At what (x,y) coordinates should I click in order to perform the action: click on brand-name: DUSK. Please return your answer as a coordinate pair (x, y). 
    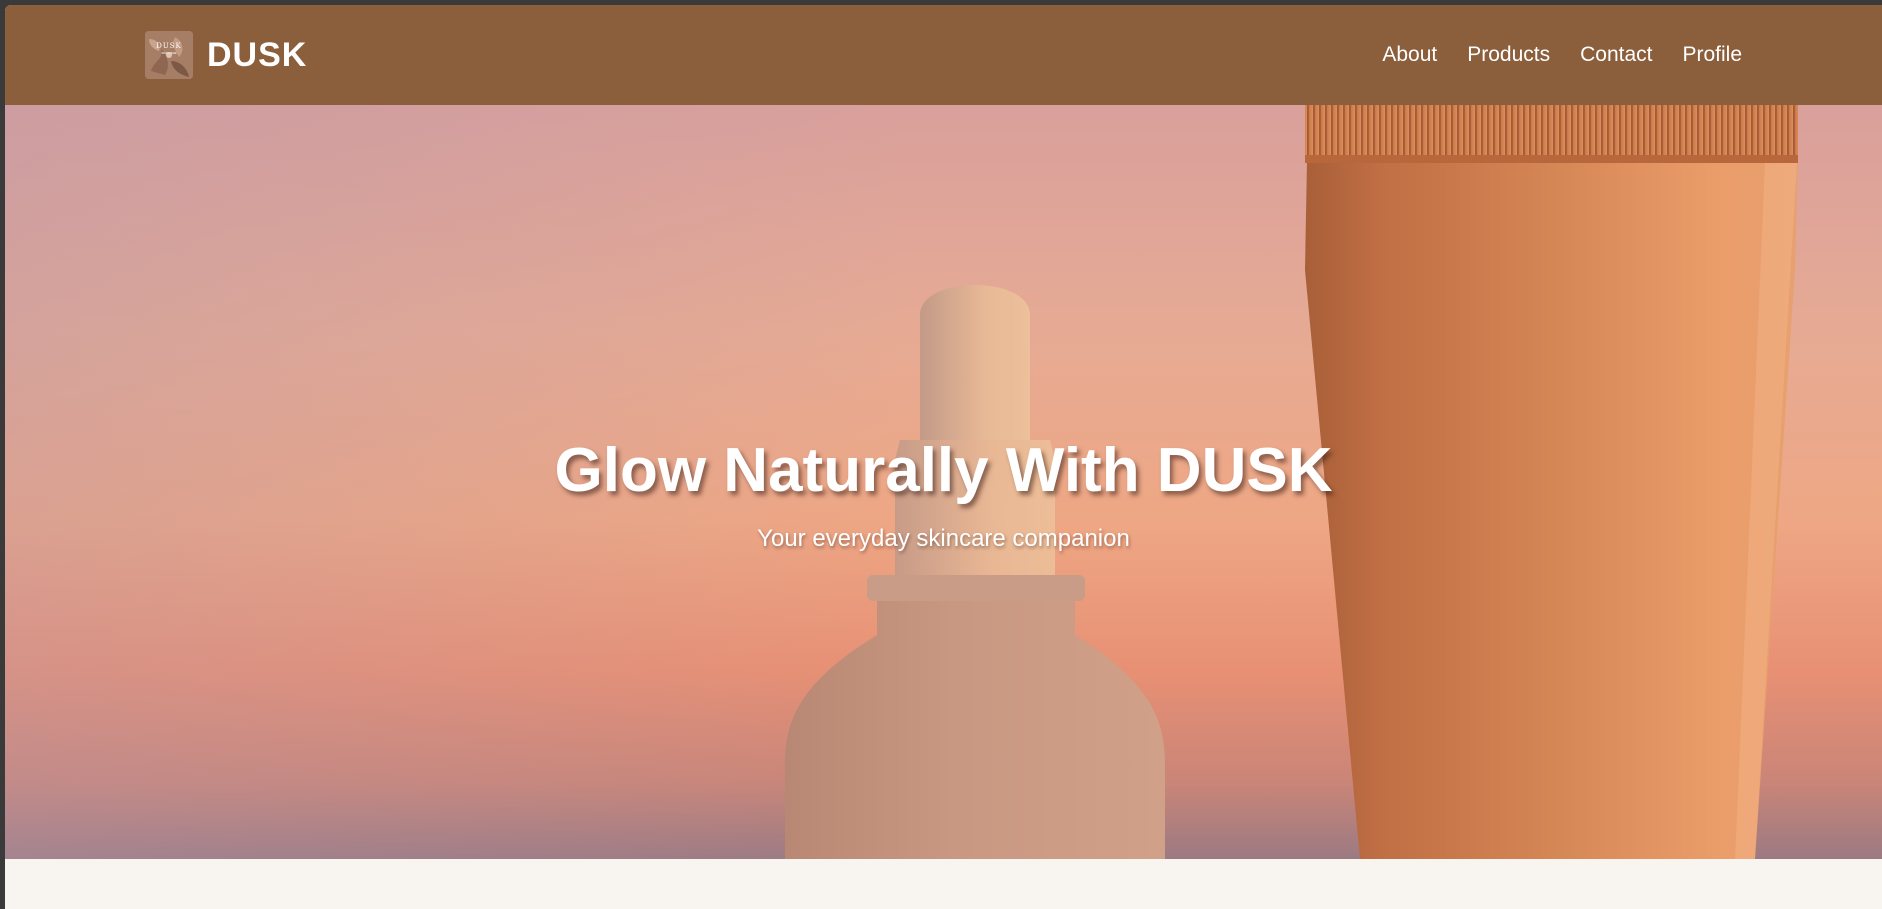
    Looking at the image, I should click on (257, 54).